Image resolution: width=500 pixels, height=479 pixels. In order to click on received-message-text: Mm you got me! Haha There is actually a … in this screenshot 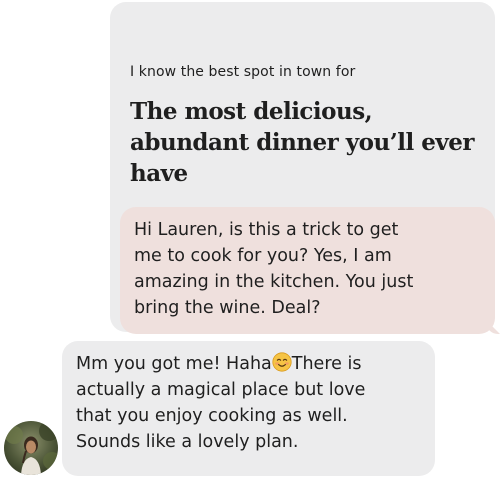, I will do `click(248, 403)`.